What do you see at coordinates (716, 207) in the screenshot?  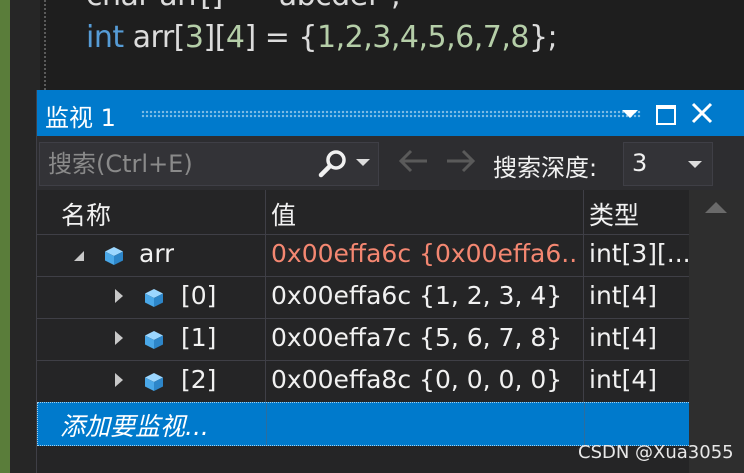 I see `scroll-up-icon` at bounding box center [716, 207].